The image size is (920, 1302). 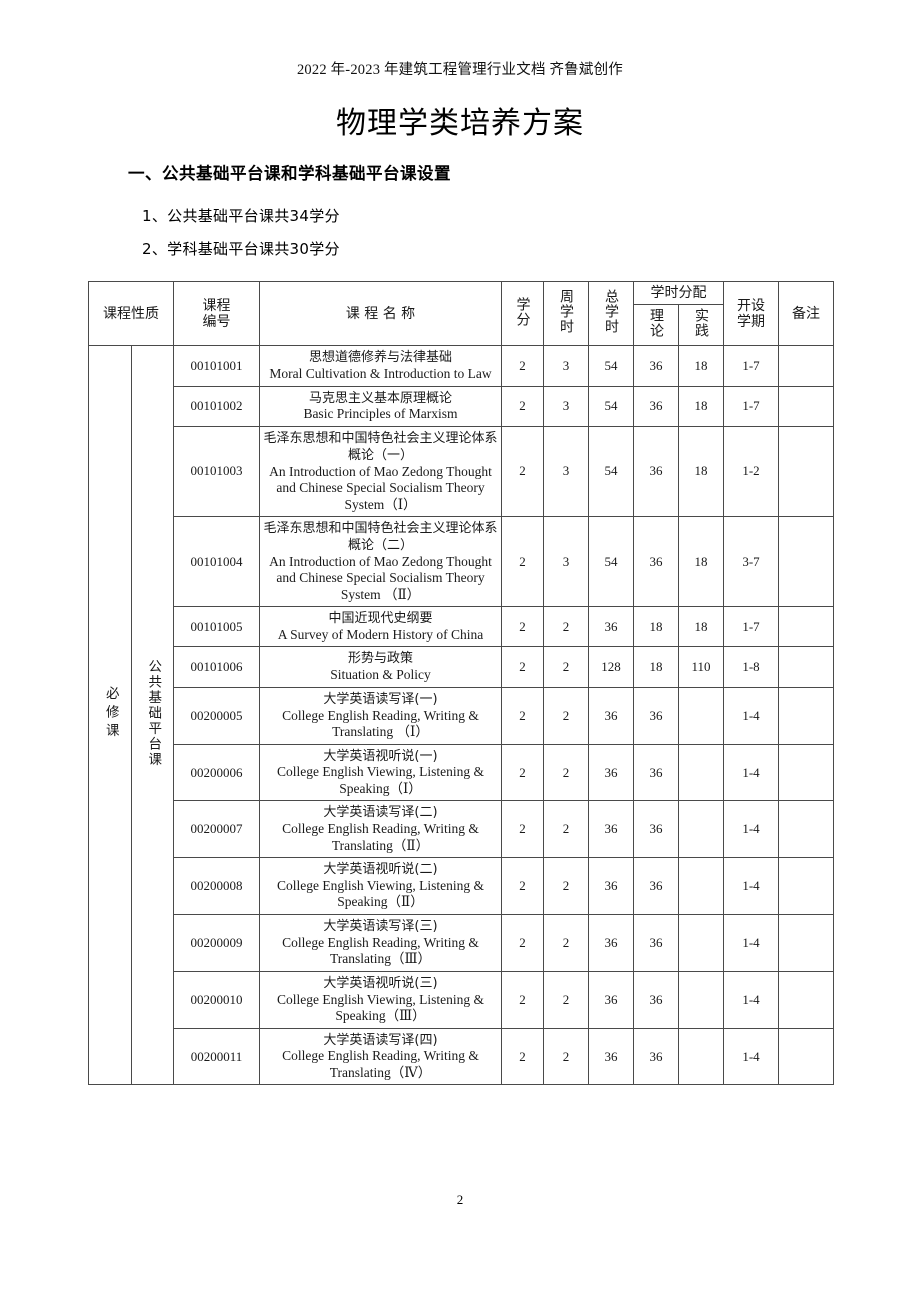 What do you see at coordinates (216, 772) in the screenshot?
I see `cell-course-code: 00200006` at bounding box center [216, 772].